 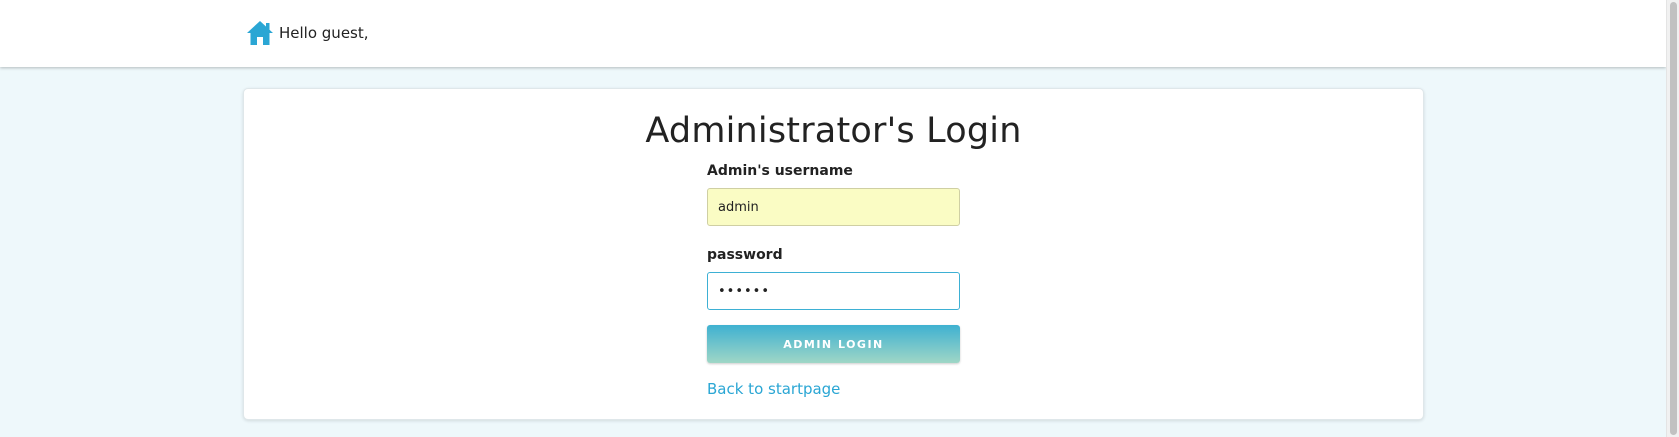 I want to click on greeting-text: Hello guest,, so click(x=324, y=33).